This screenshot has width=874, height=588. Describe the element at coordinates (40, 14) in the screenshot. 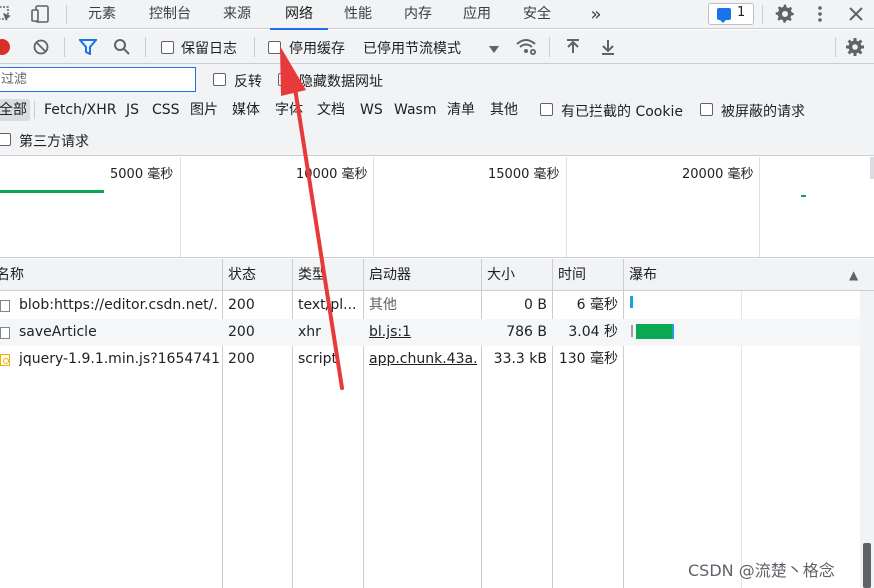

I see `device-toolbar-icon` at that location.